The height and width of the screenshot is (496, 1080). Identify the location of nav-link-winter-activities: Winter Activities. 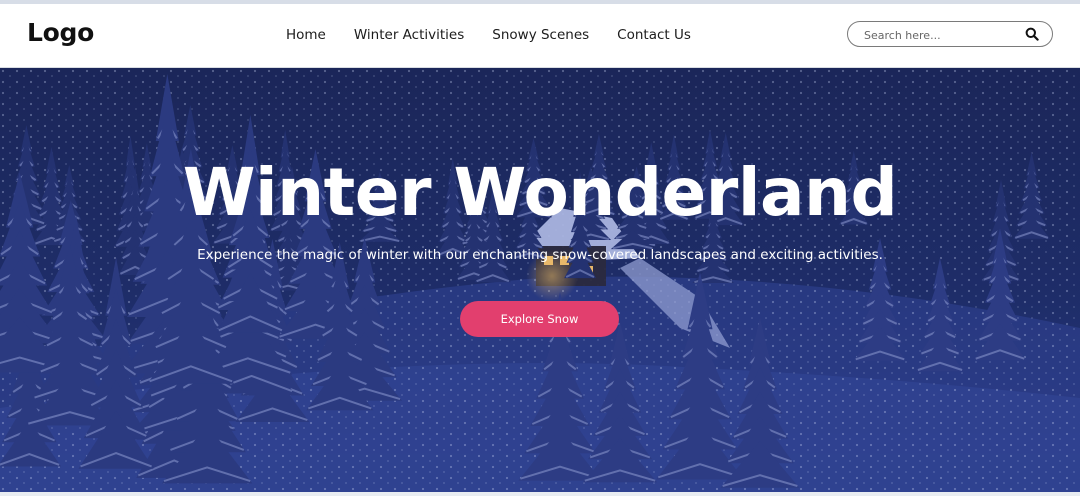
(409, 35).